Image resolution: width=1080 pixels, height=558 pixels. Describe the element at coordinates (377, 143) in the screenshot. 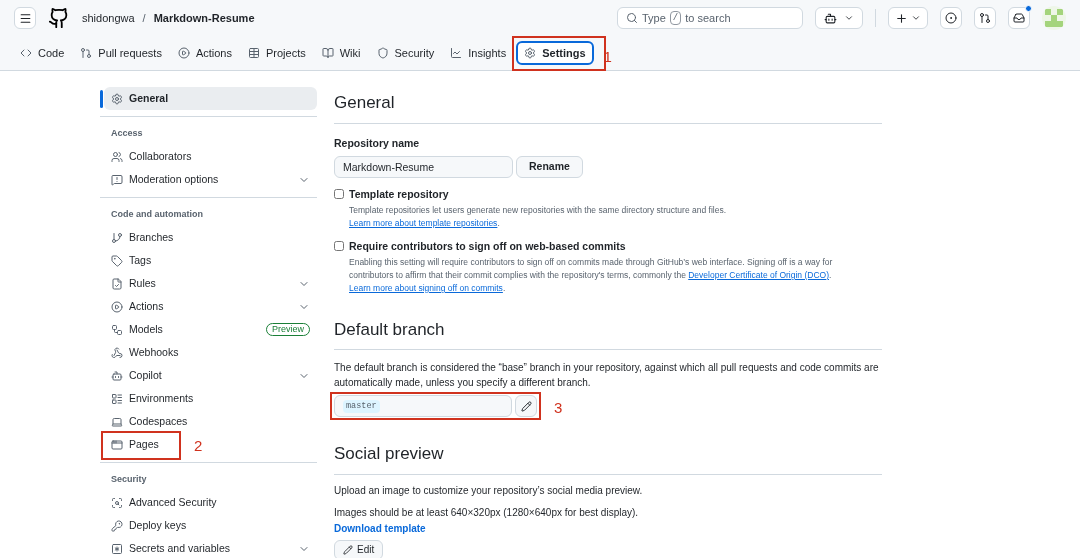

I see `field-label: Repository name` at that location.